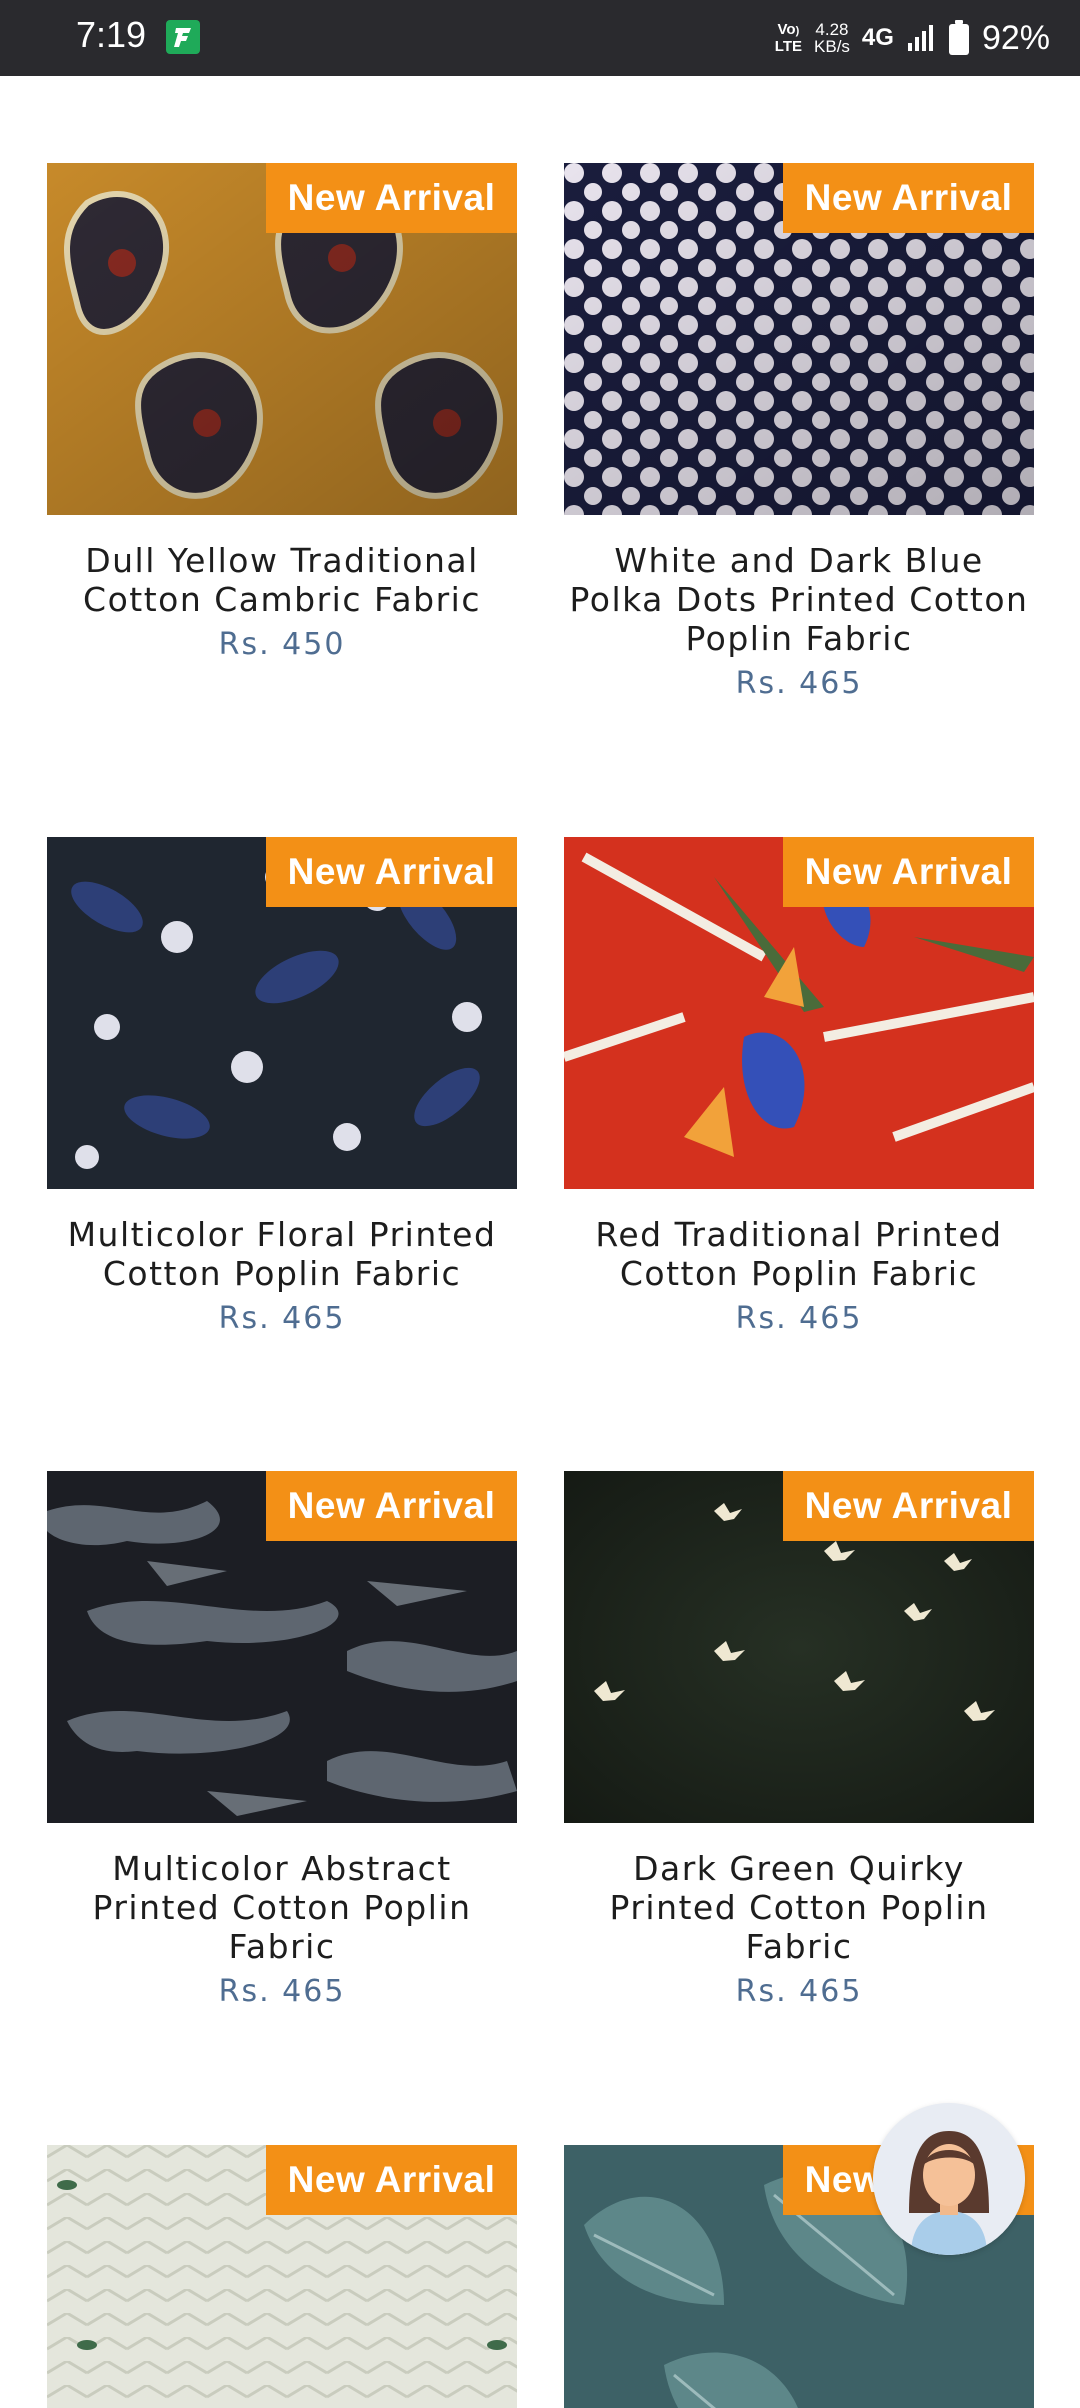  Describe the element at coordinates (799, 1647) in the screenshot. I see `product-image-birds: New Arrival` at that location.